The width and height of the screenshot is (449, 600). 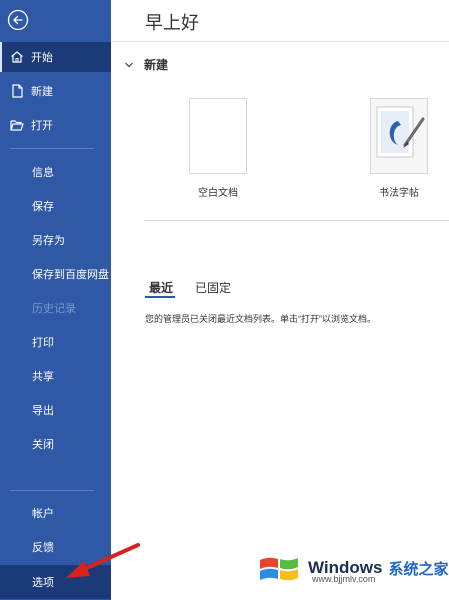 I want to click on sidebar-item-feedback: 反馈, so click(x=55, y=547).